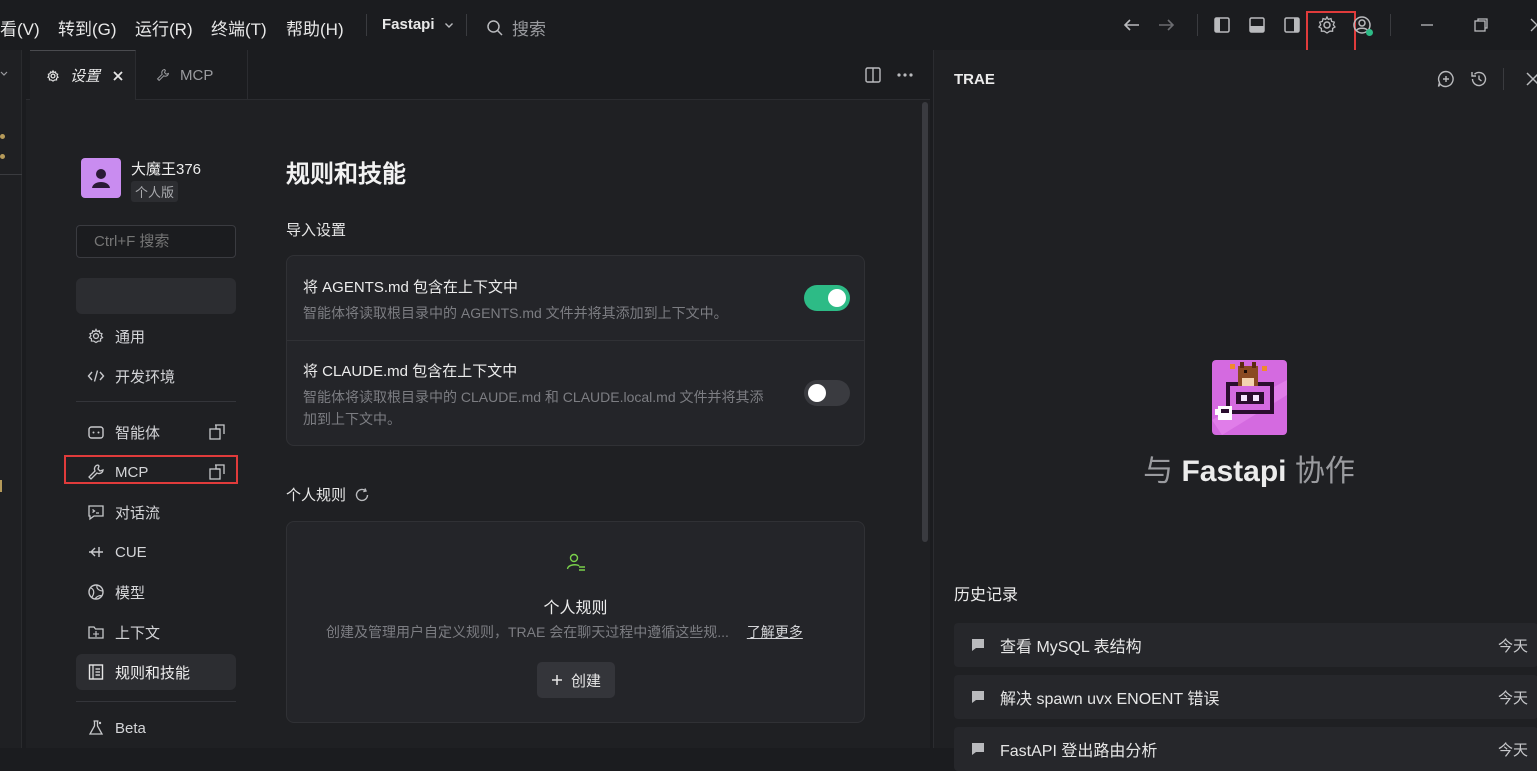  Describe the element at coordinates (1324, 471) in the screenshot. I see `collab-suffix: 协作` at that location.